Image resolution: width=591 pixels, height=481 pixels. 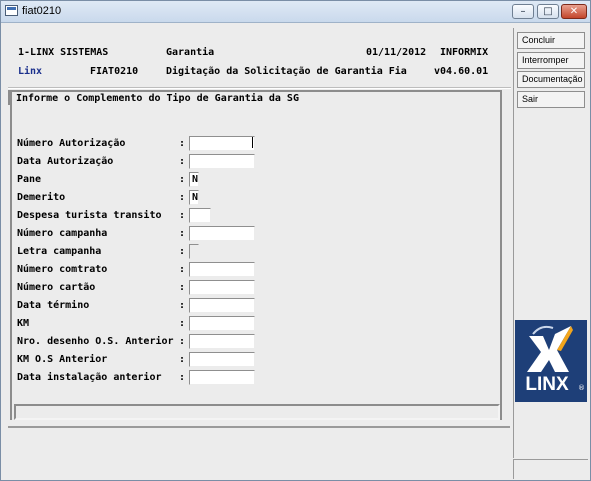 What do you see at coordinates (53, 305) in the screenshot?
I see `field-label: Data término` at bounding box center [53, 305].